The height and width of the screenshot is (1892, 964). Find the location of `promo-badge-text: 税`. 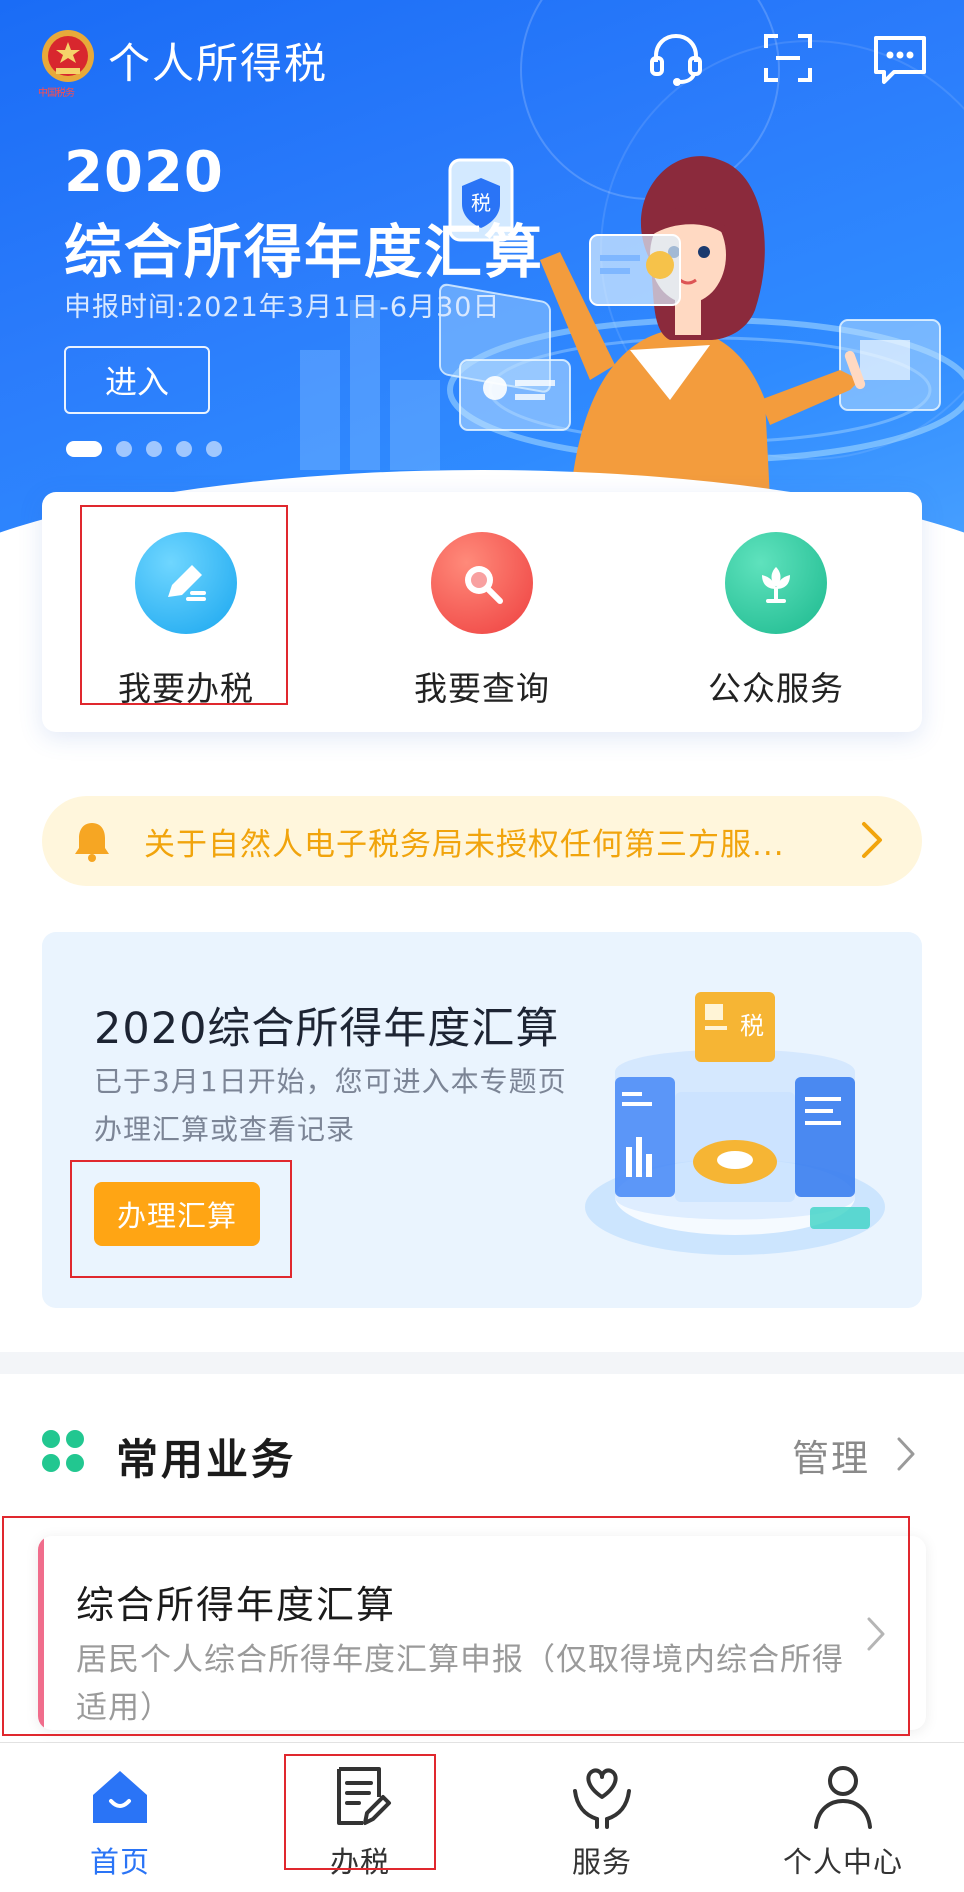

promo-badge-text: 税 is located at coordinates (752, 1026).